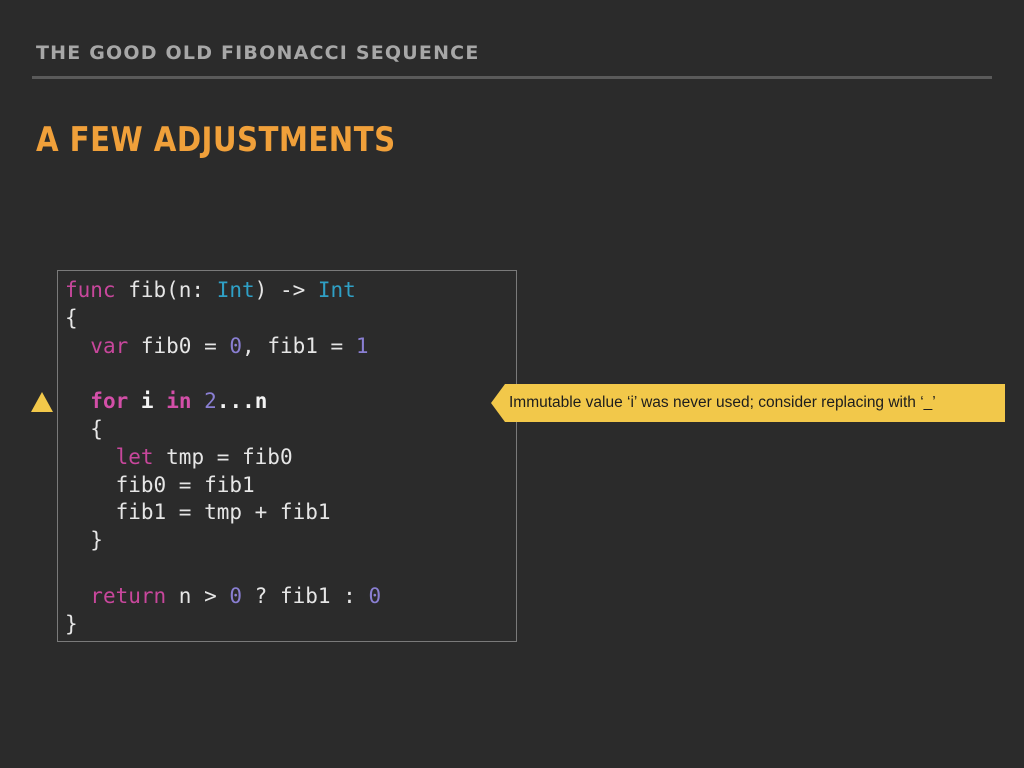  I want to click on code-line: var fib0 = 0, fib1 = 1, so click(223, 347).